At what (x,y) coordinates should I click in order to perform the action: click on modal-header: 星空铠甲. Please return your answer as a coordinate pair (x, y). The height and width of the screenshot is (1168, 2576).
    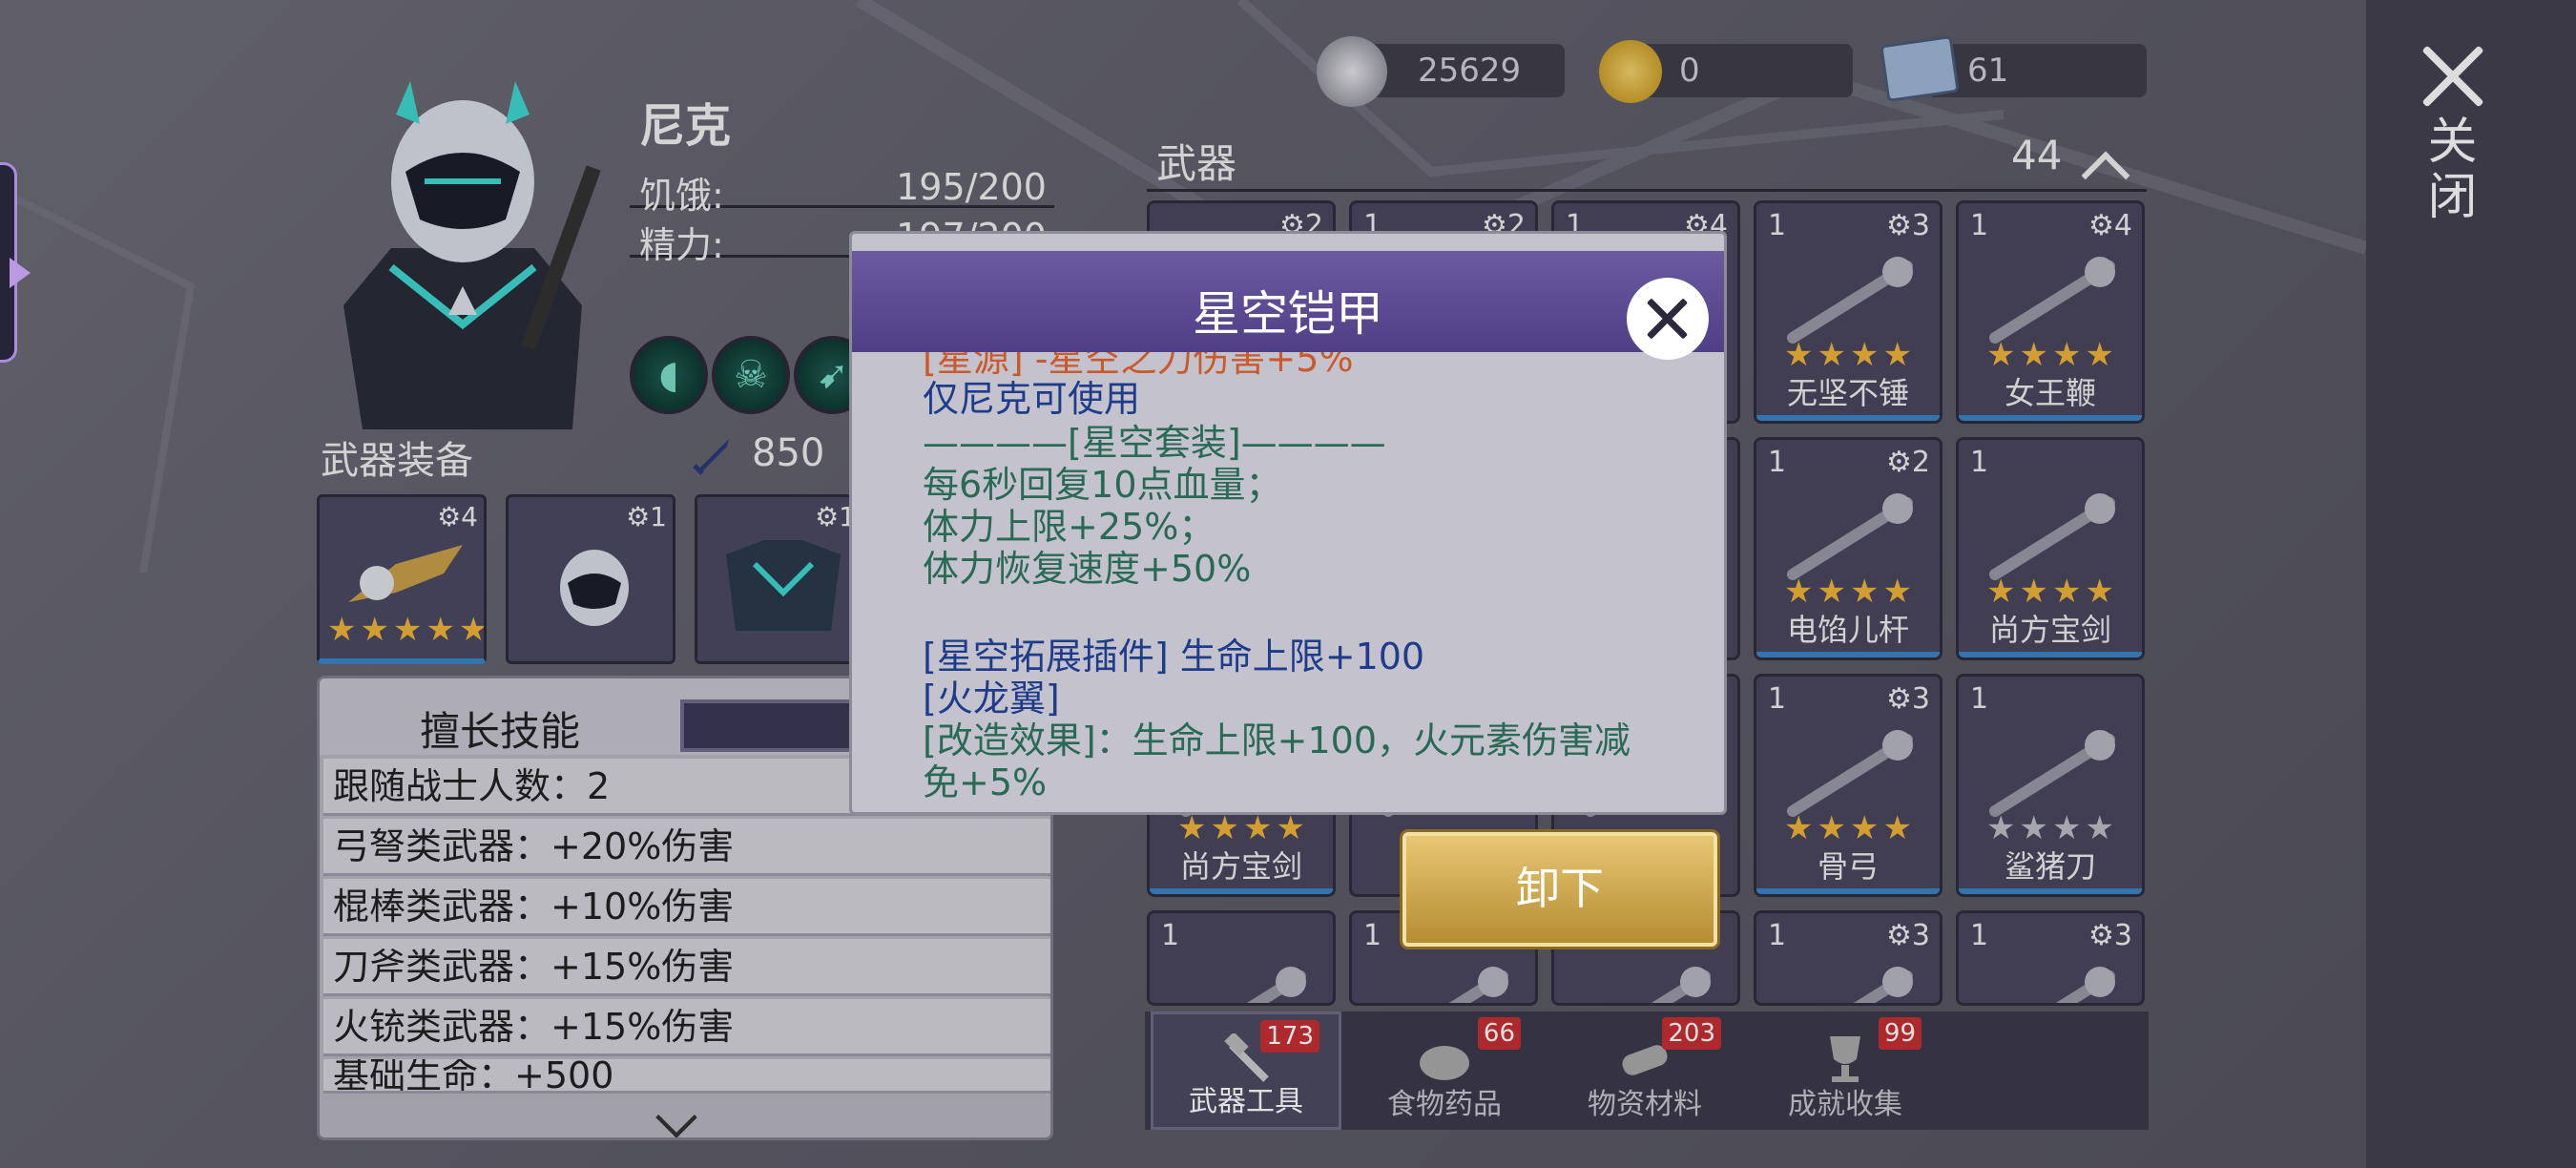
    Looking at the image, I should click on (1288, 306).